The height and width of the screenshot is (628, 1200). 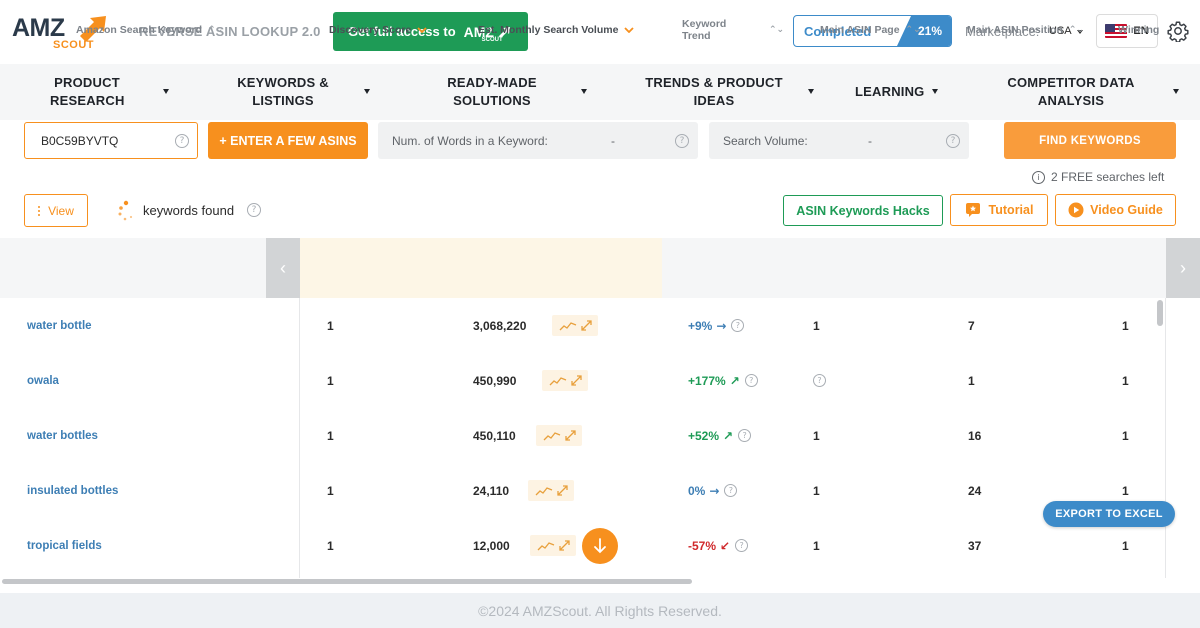 I want to click on keyword-trend-value: +52%, so click(x=704, y=435).